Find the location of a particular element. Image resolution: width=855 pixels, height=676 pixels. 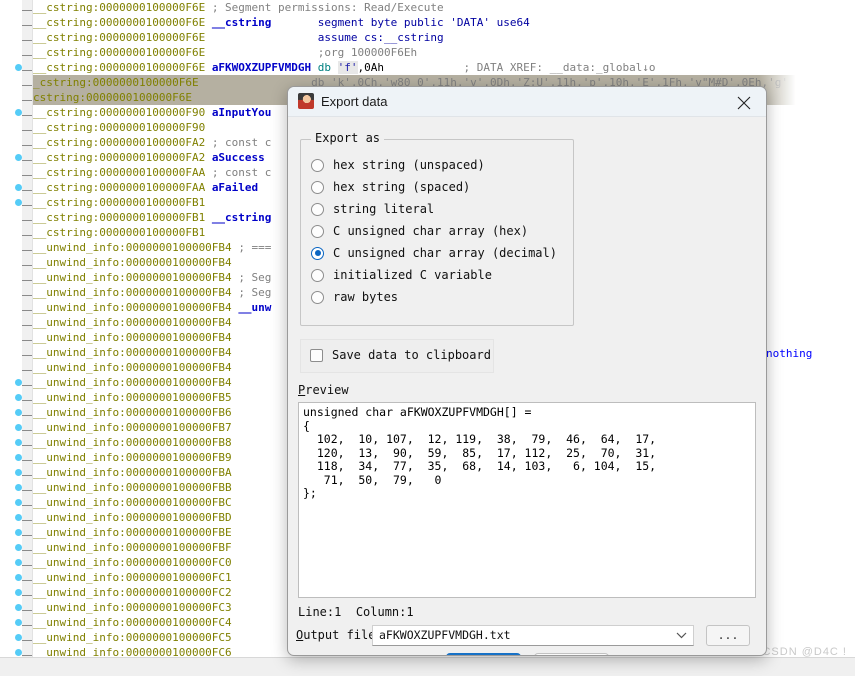

export-as-option-3: C unsigned char array (hex) is located at coordinates (419, 231).